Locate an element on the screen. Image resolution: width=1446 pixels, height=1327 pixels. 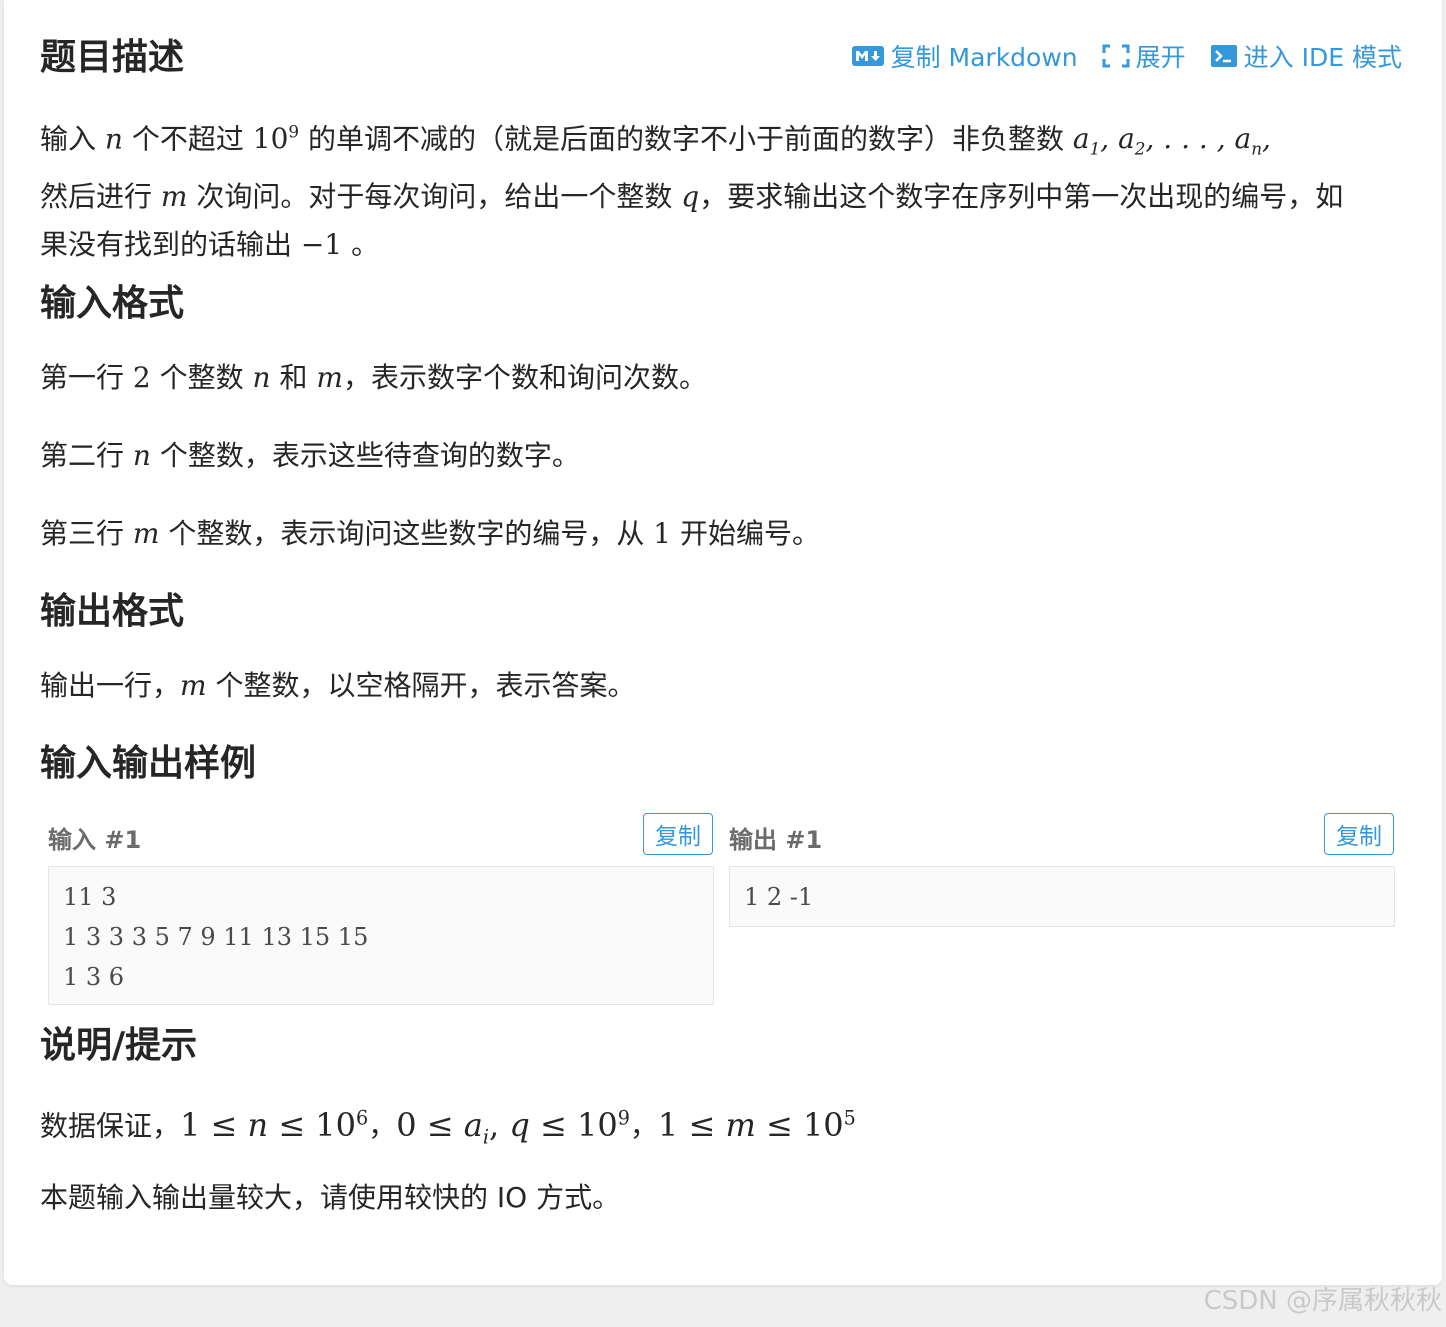
desc-text-1: 输入 is located at coordinates (72, 139).